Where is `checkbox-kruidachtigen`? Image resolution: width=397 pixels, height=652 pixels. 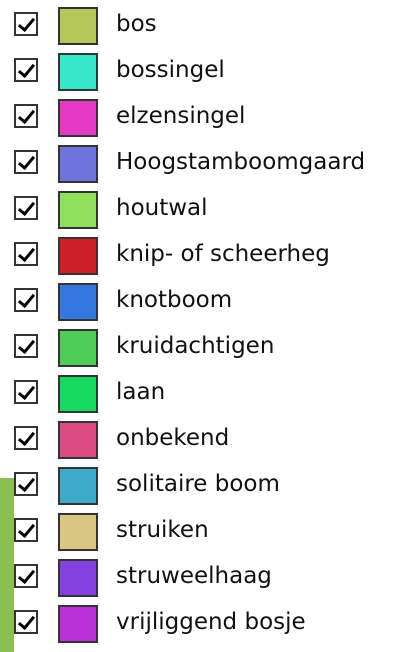
checkbox-kruidachtigen is located at coordinates (26, 346).